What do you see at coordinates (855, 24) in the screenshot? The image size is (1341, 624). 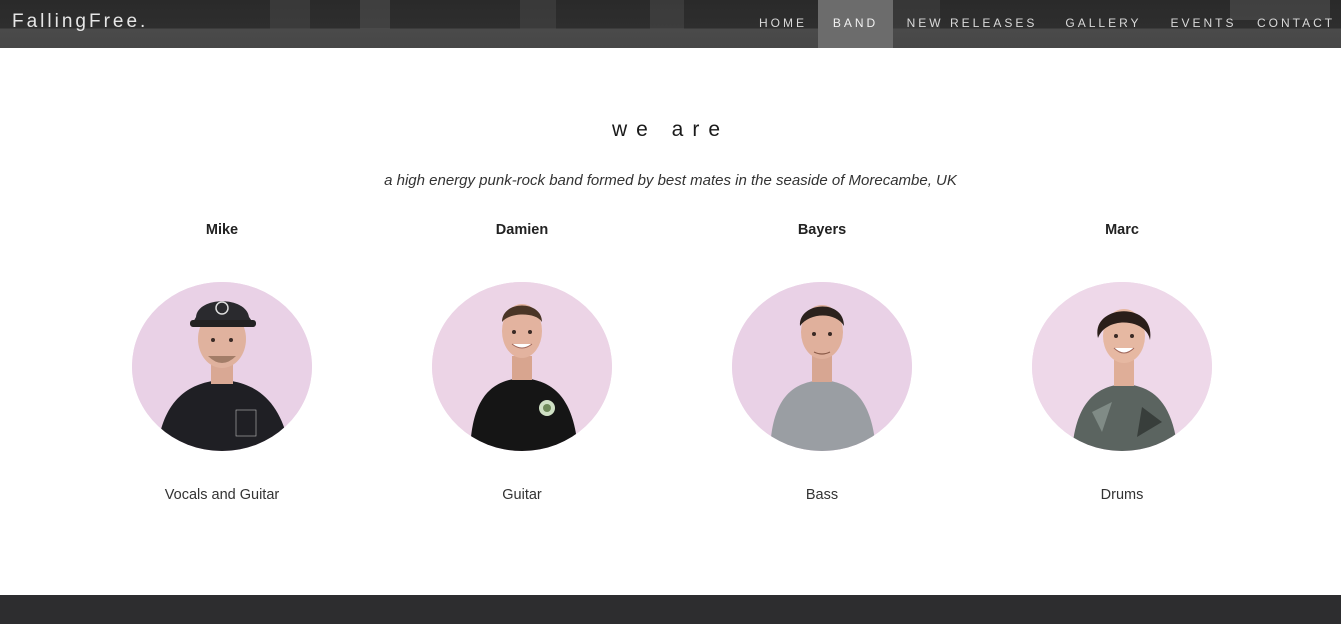 I see `nav-band-active: BAND` at bounding box center [855, 24].